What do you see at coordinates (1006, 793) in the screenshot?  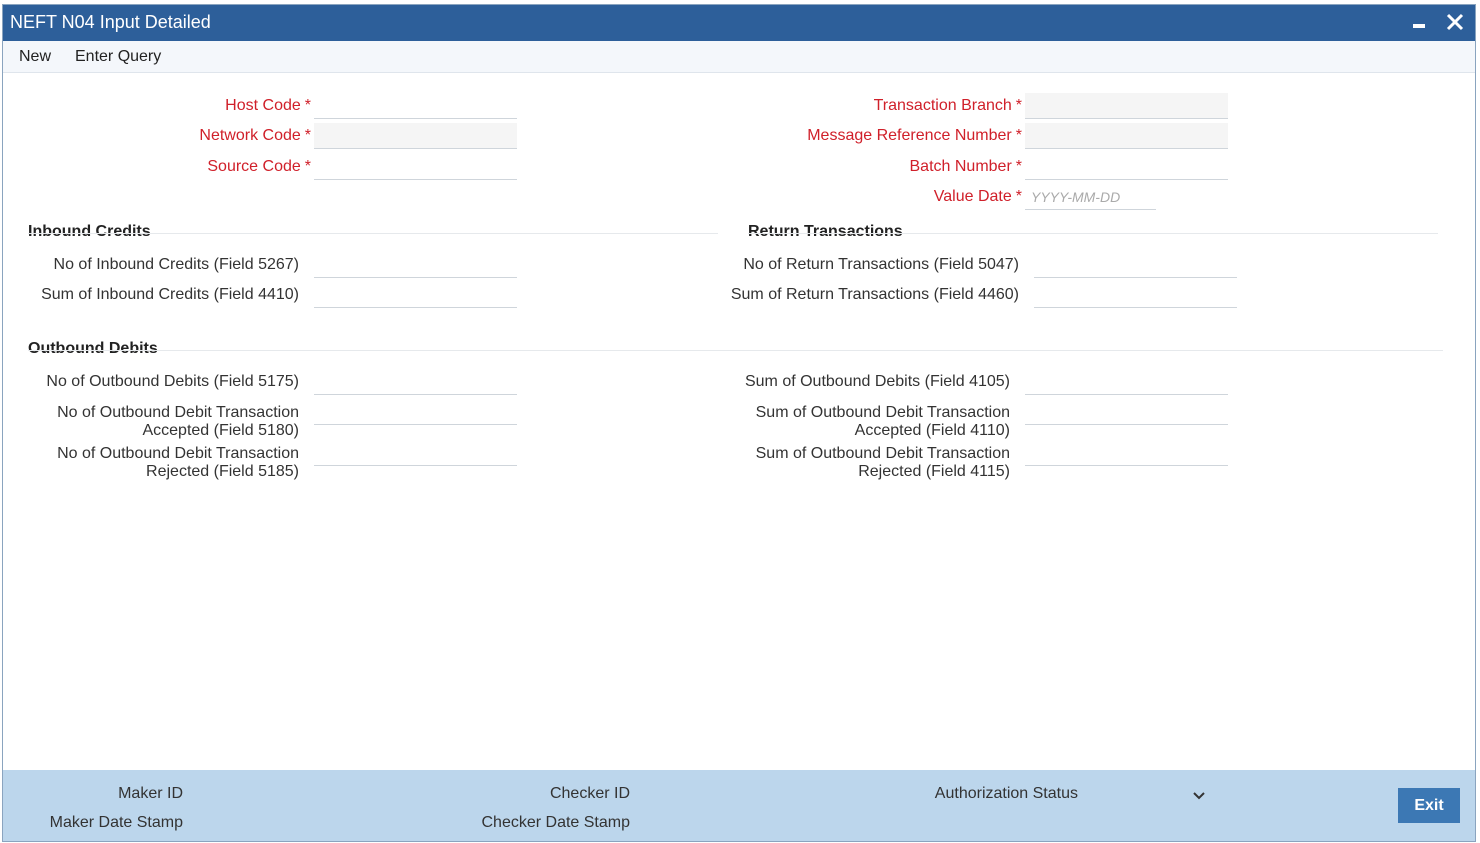 I see `authorization-status-label: Authorization Status` at bounding box center [1006, 793].